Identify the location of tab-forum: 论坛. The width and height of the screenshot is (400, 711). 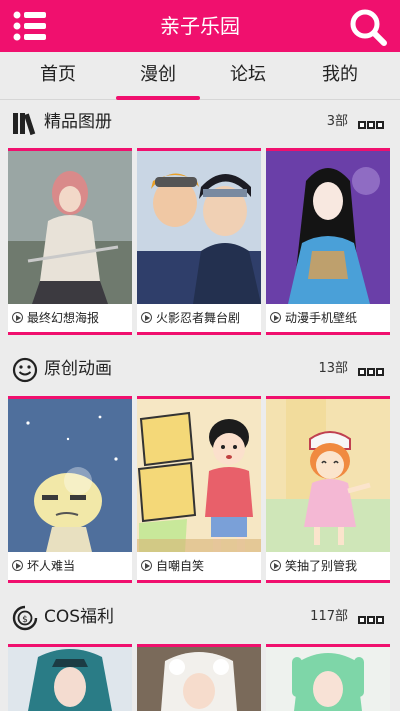
(248, 76).